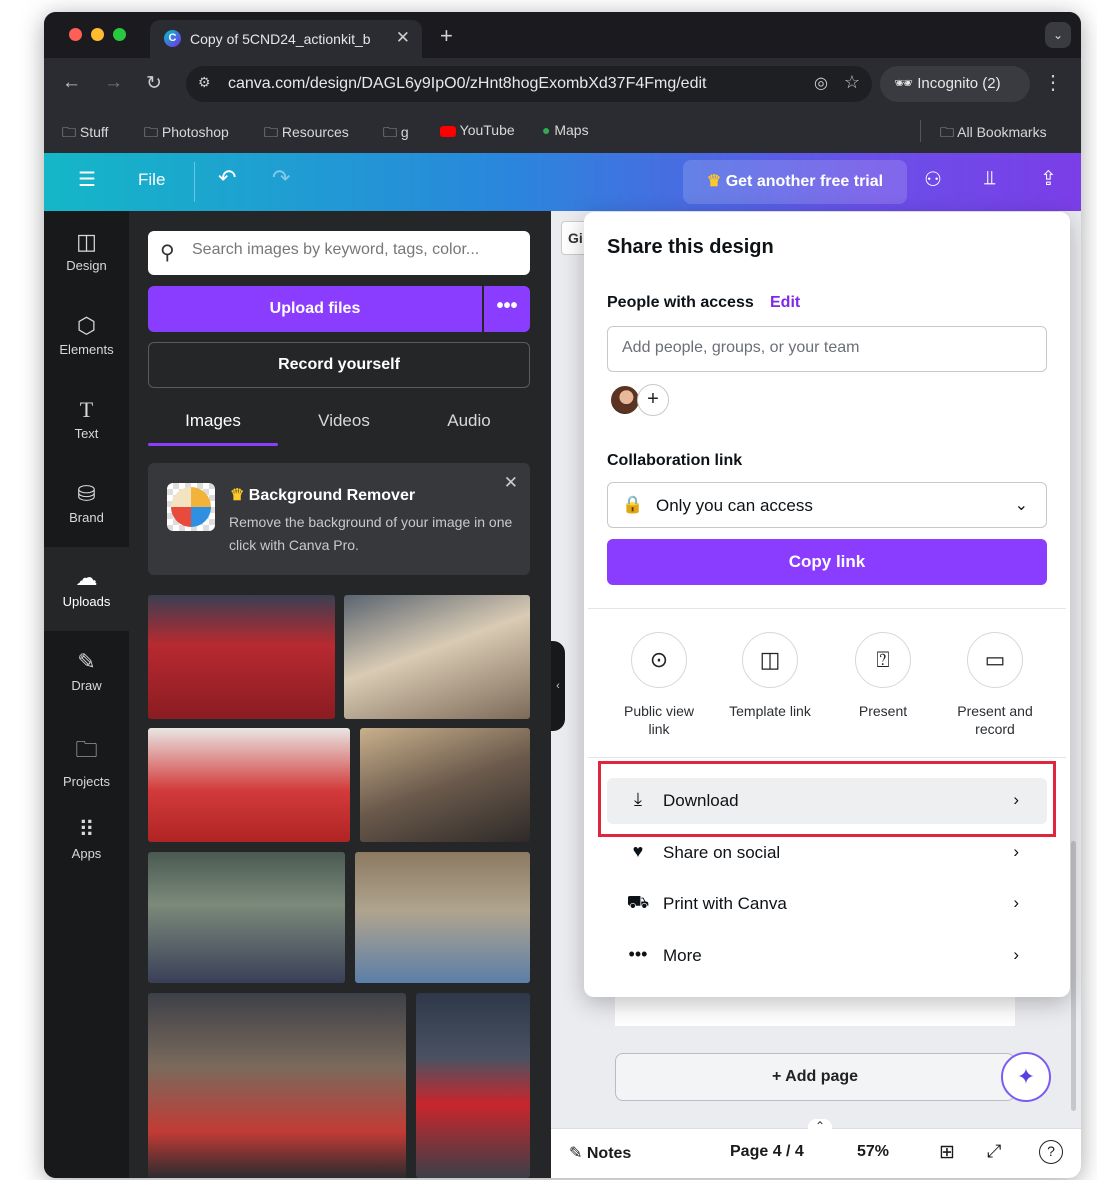 The image size is (1097, 1180). What do you see at coordinates (75, 34) in the screenshot?
I see `close-window-button` at bounding box center [75, 34].